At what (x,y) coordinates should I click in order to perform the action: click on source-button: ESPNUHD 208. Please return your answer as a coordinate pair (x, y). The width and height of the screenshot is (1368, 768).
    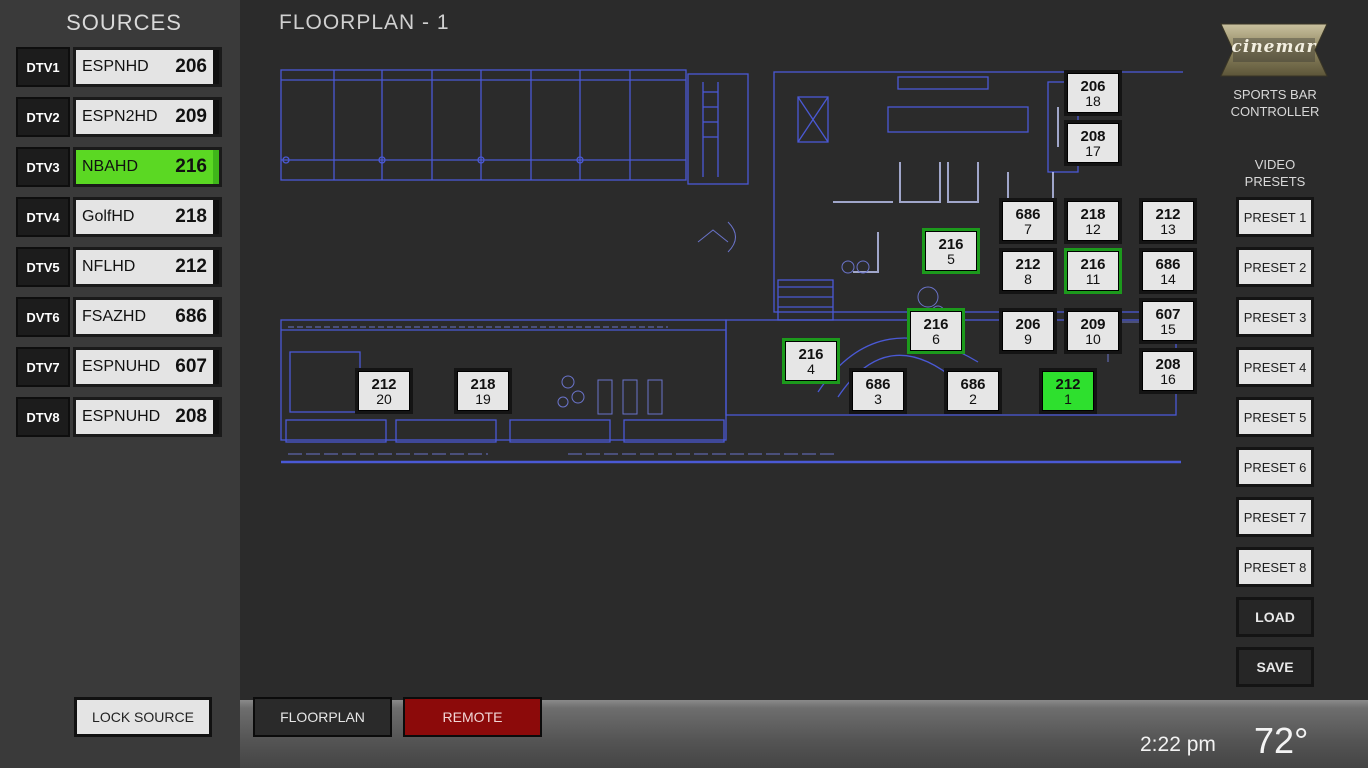
    Looking at the image, I should click on (147, 417).